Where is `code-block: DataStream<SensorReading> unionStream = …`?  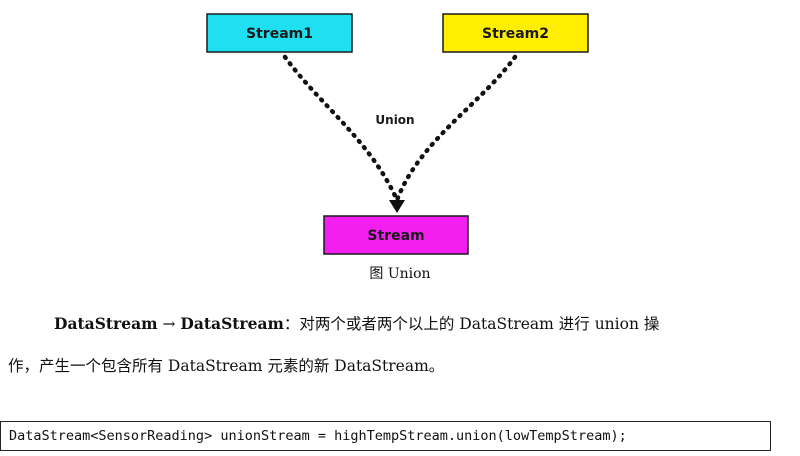 code-block: DataStream<SensorReading> unionStream = … is located at coordinates (385, 436).